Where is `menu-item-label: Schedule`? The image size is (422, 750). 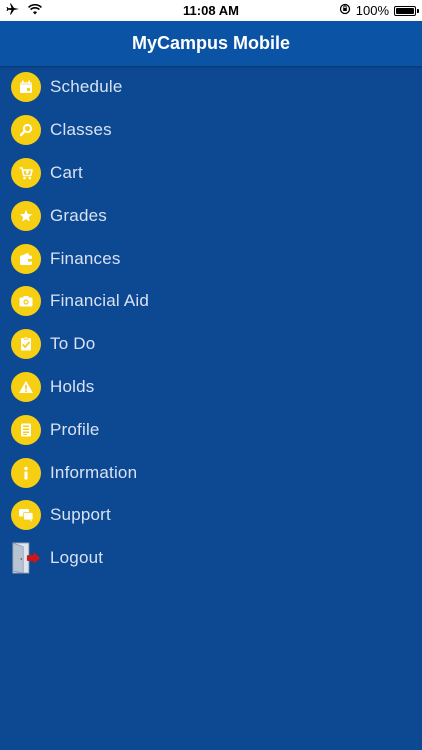 menu-item-label: Schedule is located at coordinates (86, 87).